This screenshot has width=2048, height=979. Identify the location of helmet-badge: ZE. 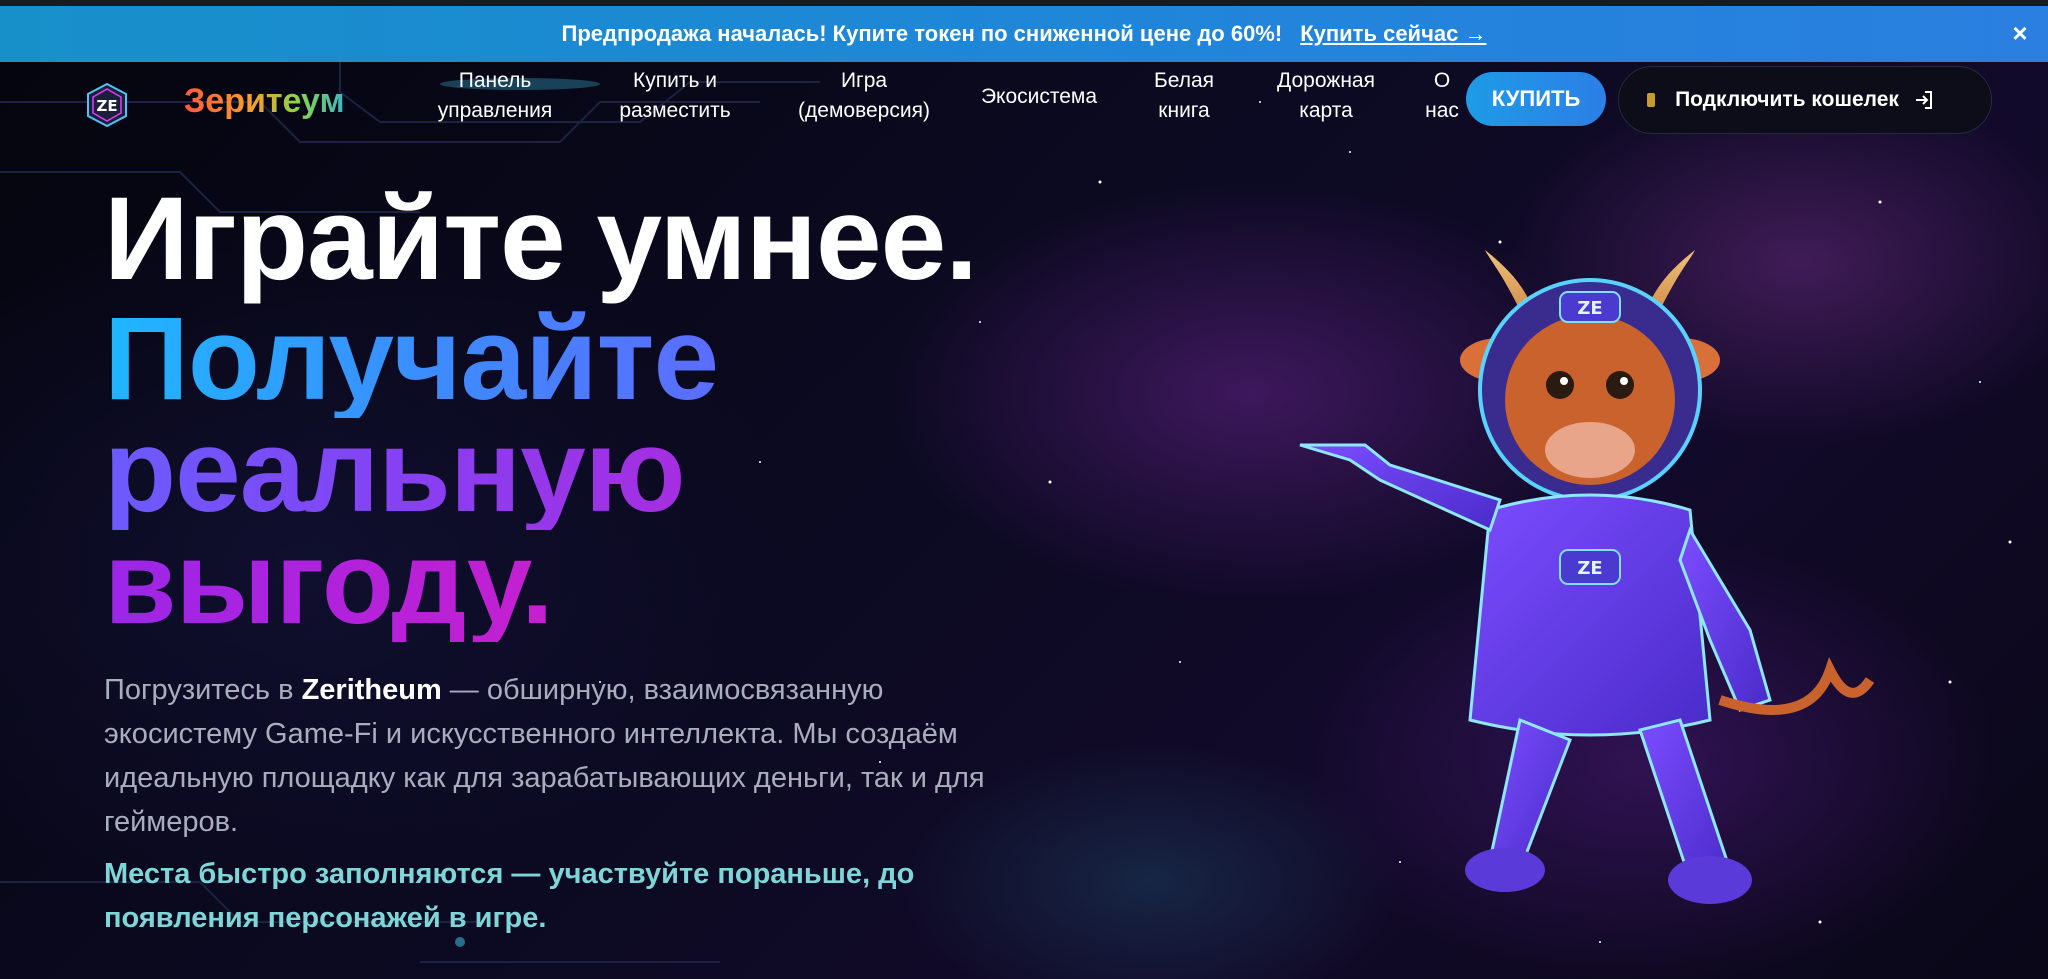
(1589, 308).